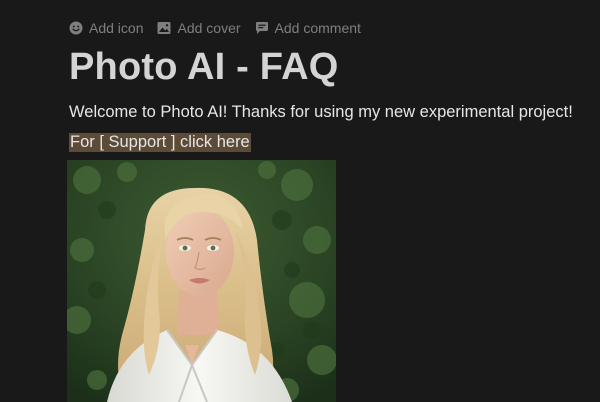  I want to click on add-comment-button: Add comment, so click(308, 28).